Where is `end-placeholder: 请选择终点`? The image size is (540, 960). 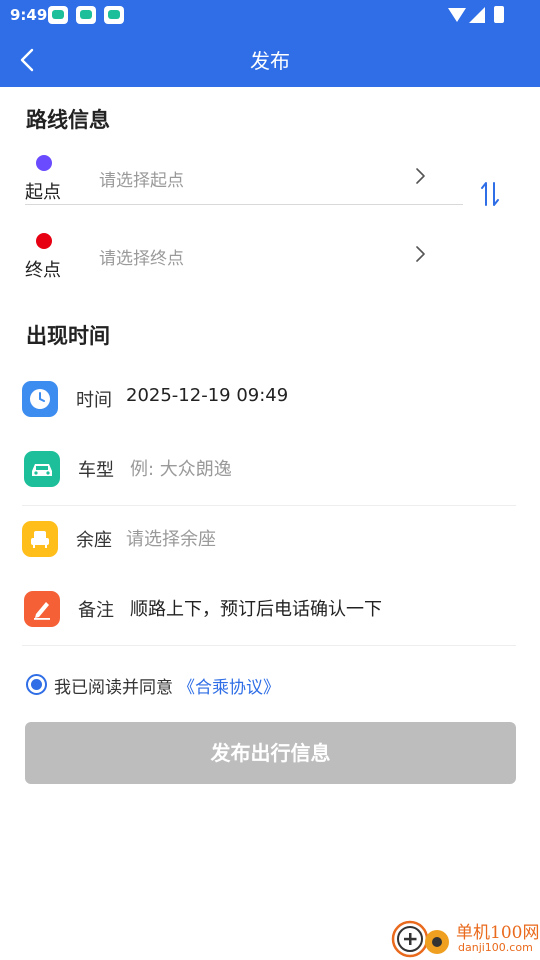 end-placeholder: 请选择终点 is located at coordinates (141, 259).